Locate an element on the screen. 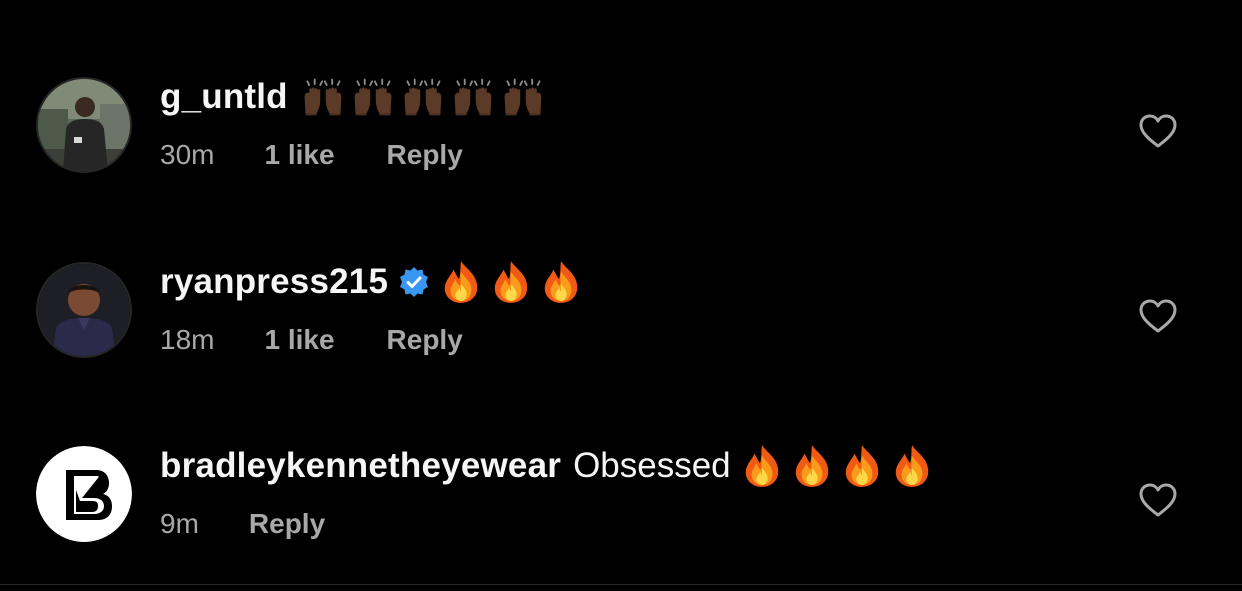 The height and width of the screenshot is (591, 1242). divider is located at coordinates (621, 584).